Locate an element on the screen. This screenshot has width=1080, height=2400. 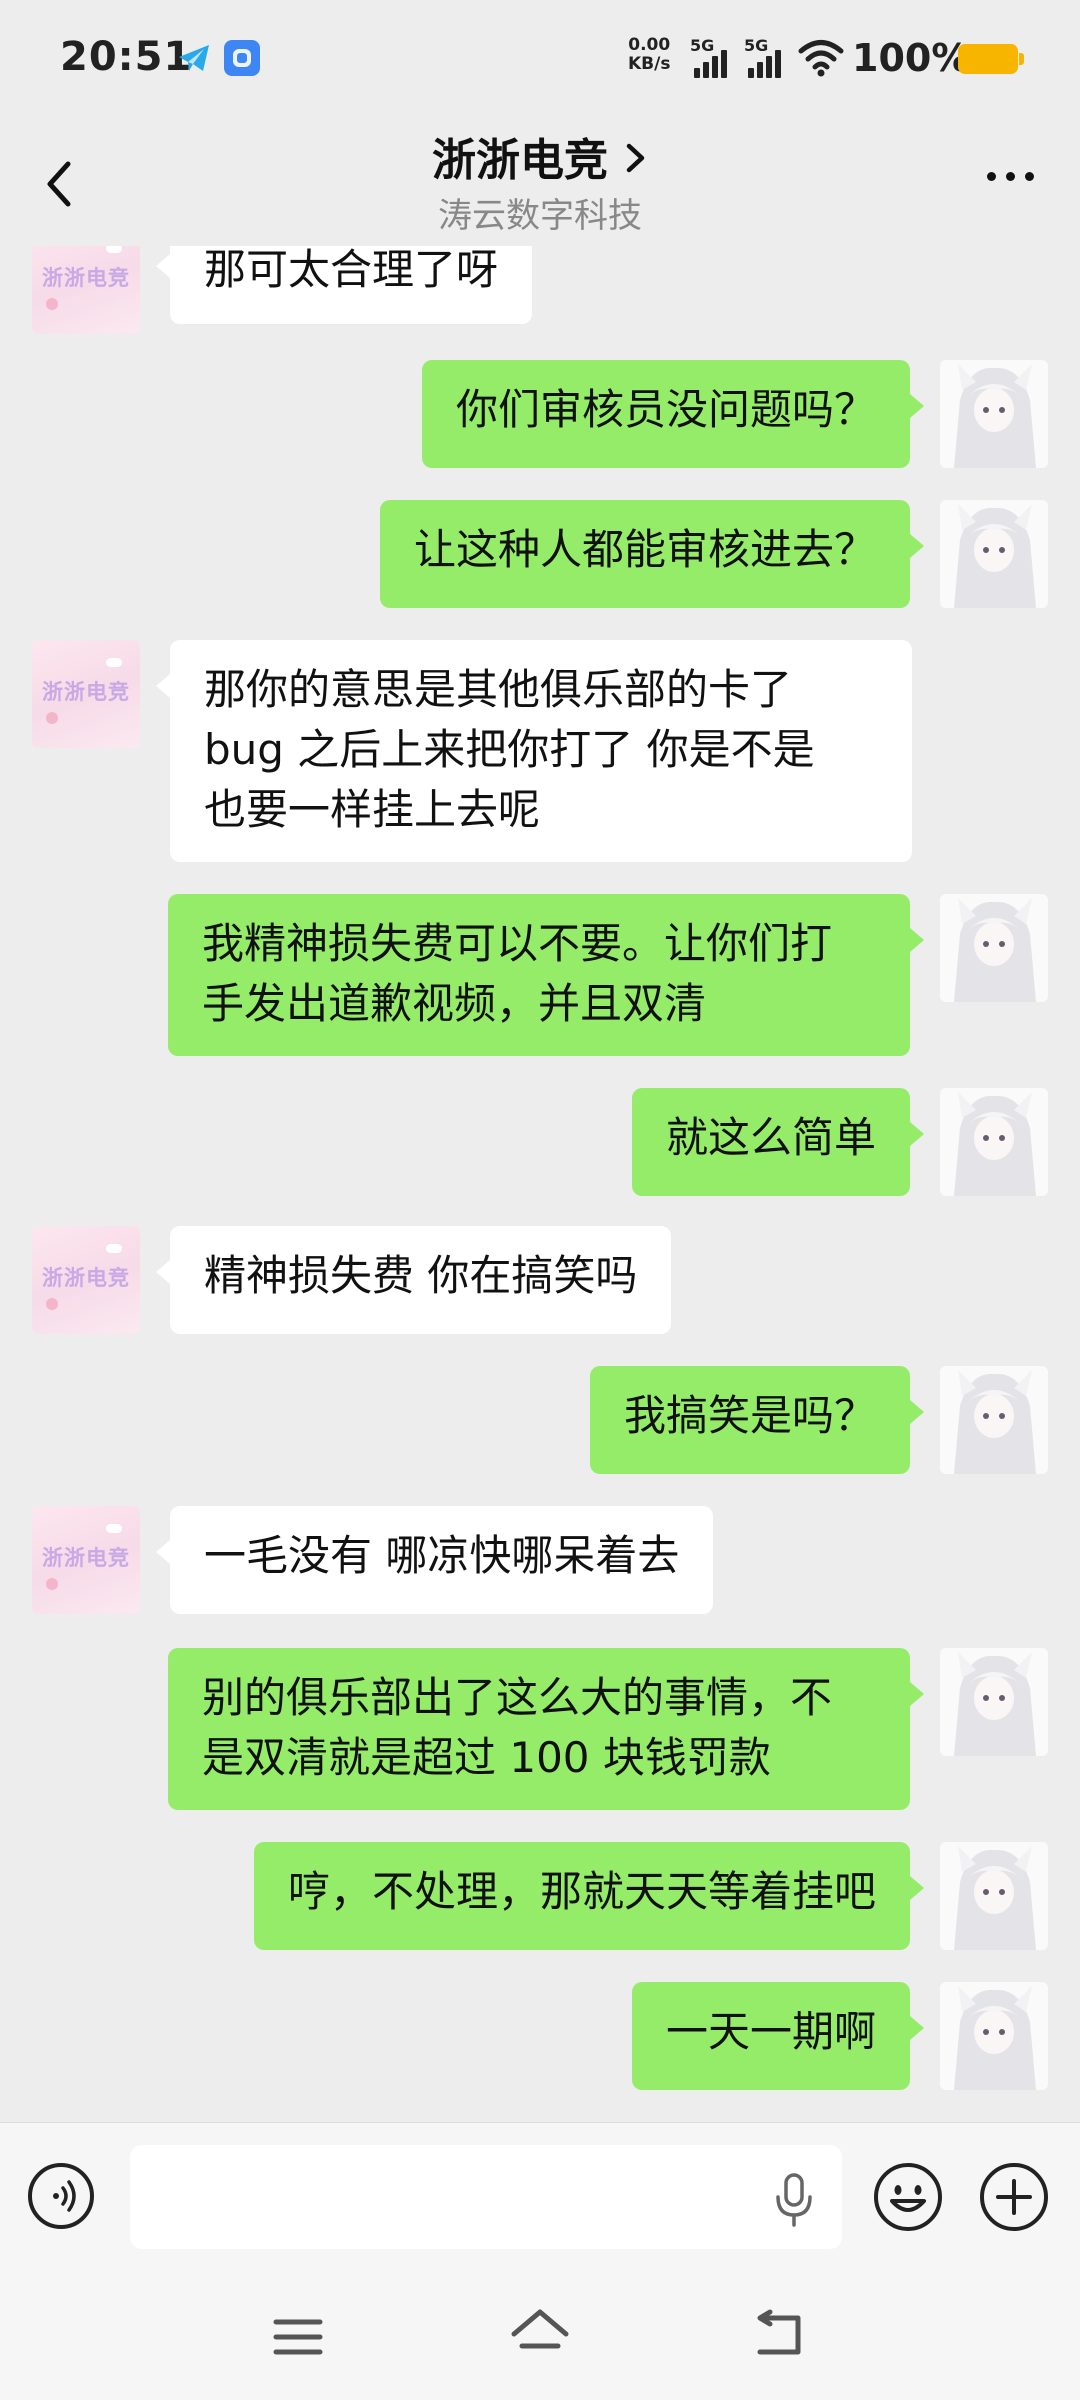
back-arrow-icon is located at coordinates (779, 2332).